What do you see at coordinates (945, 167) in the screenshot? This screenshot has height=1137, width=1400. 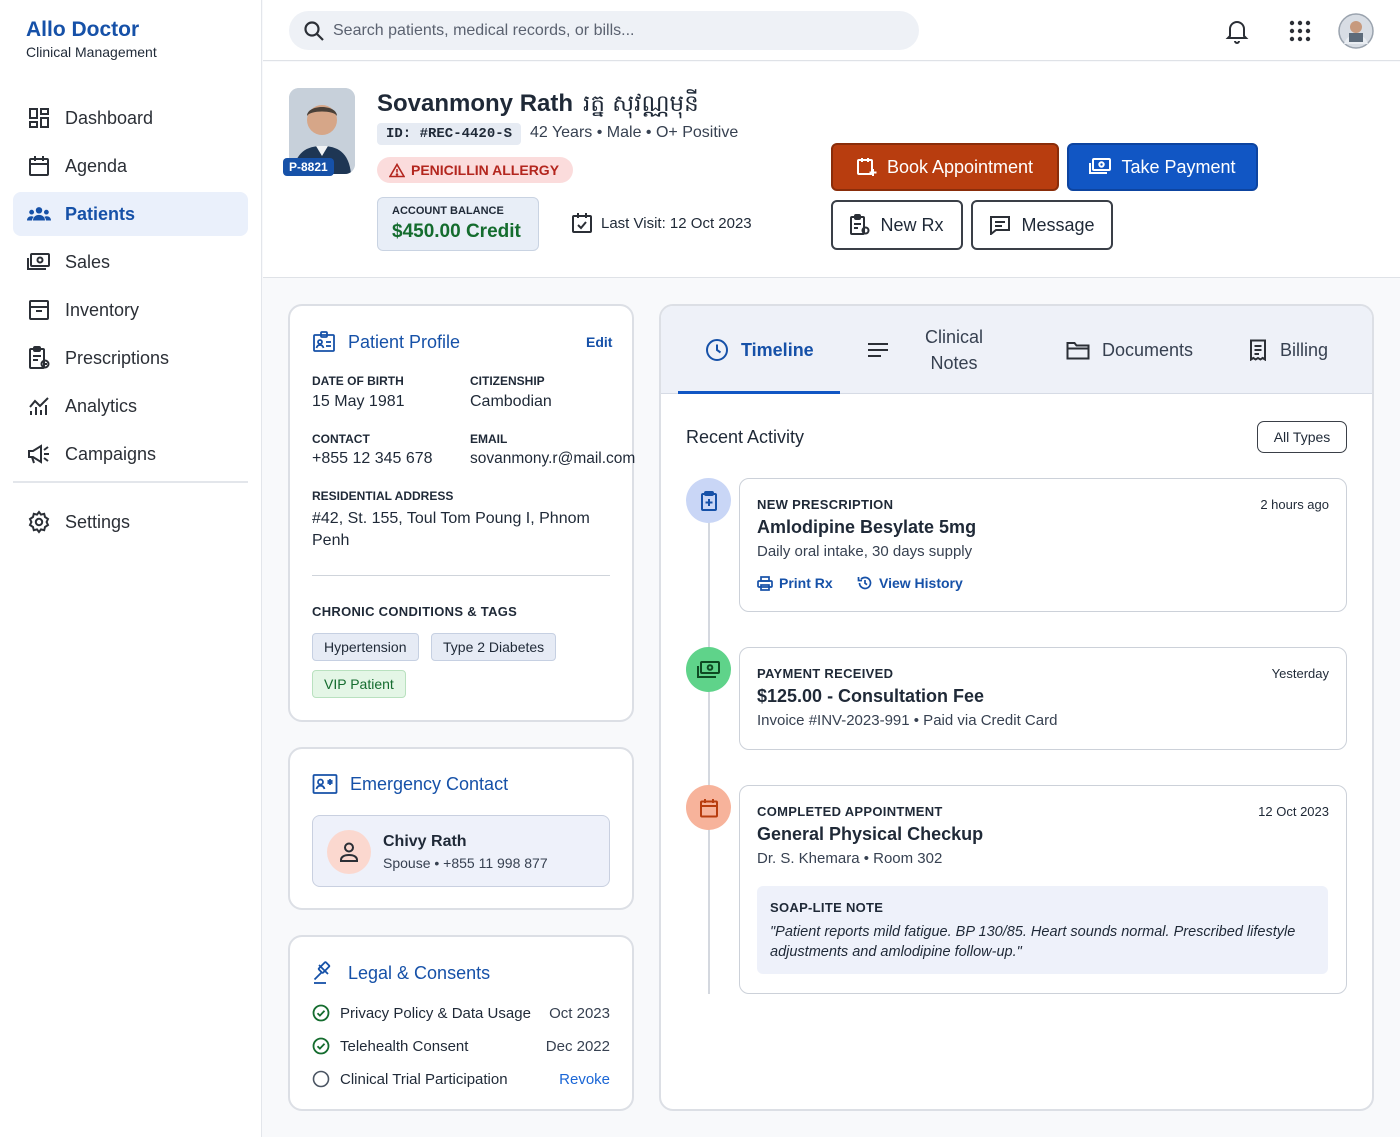 I see `book-appointment-button: Book Appointment` at bounding box center [945, 167].